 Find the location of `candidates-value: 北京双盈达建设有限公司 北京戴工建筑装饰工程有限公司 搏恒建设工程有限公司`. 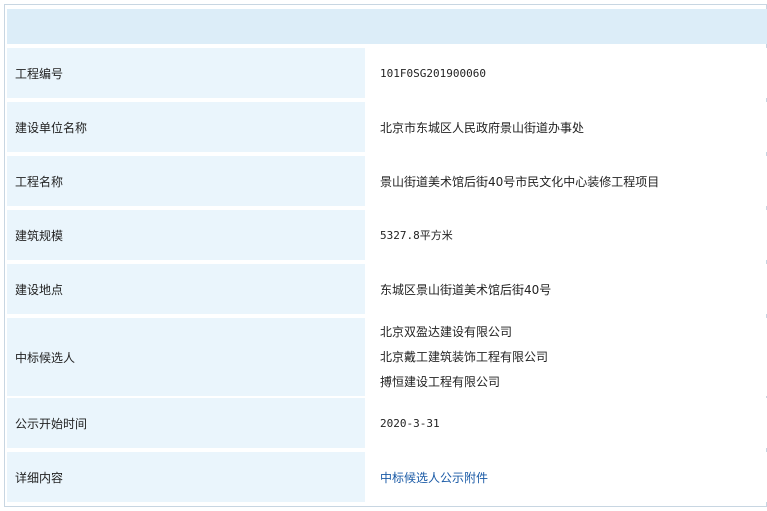

candidates-value: 北京双盈达建设有限公司 北京戴工建筑装饰工程有限公司 搏恒建设工程有限公司 is located at coordinates (567, 357).